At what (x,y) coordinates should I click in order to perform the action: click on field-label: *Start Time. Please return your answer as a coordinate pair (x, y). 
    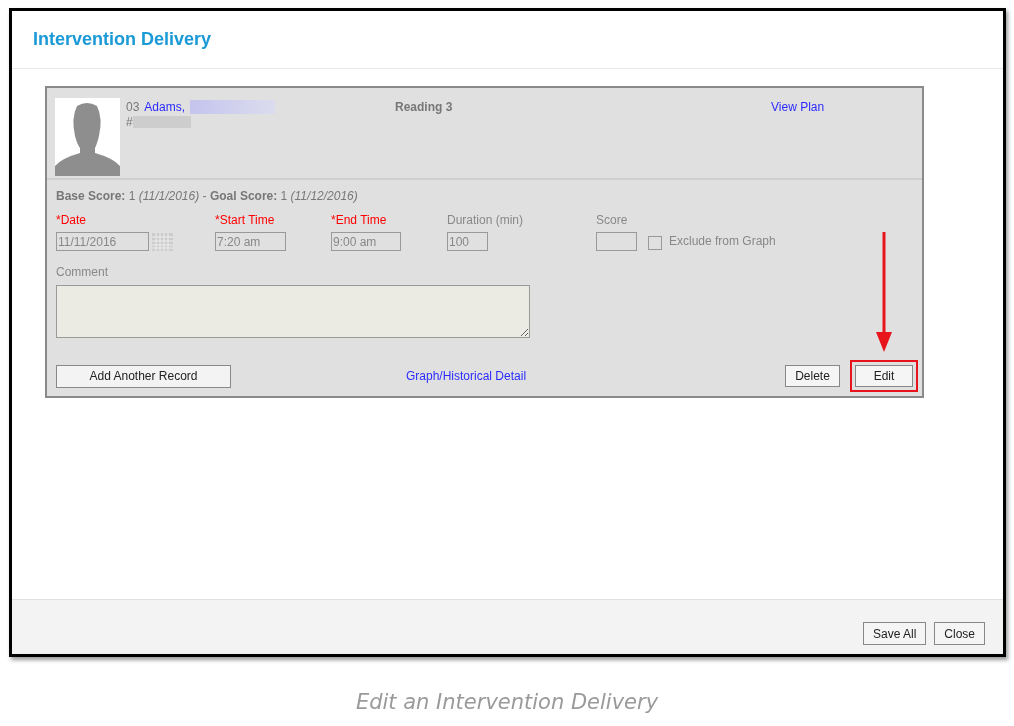
    Looking at the image, I should click on (245, 220).